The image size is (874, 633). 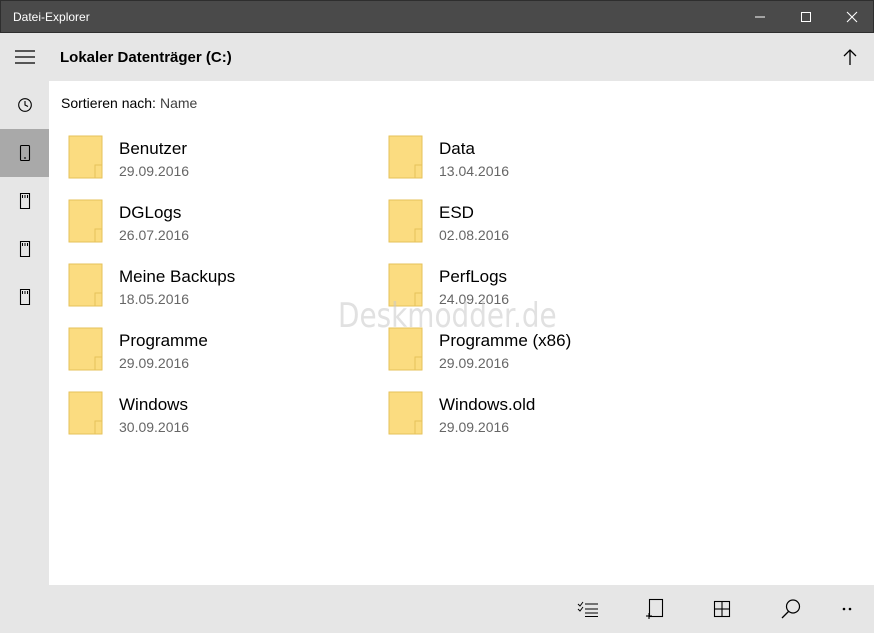 I want to click on folder-name: Windows, so click(x=153, y=404).